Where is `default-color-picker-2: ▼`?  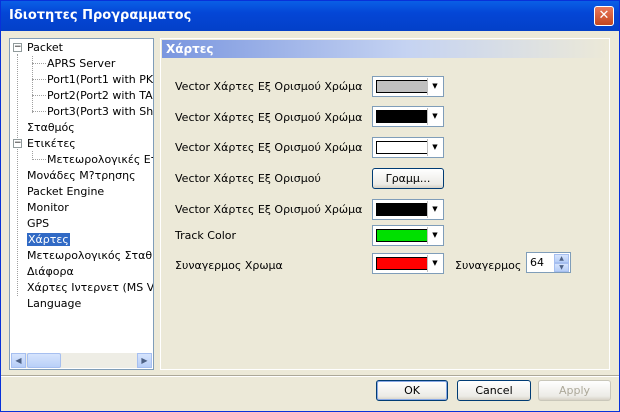
default-color-picker-2: ▼ is located at coordinates (408, 116).